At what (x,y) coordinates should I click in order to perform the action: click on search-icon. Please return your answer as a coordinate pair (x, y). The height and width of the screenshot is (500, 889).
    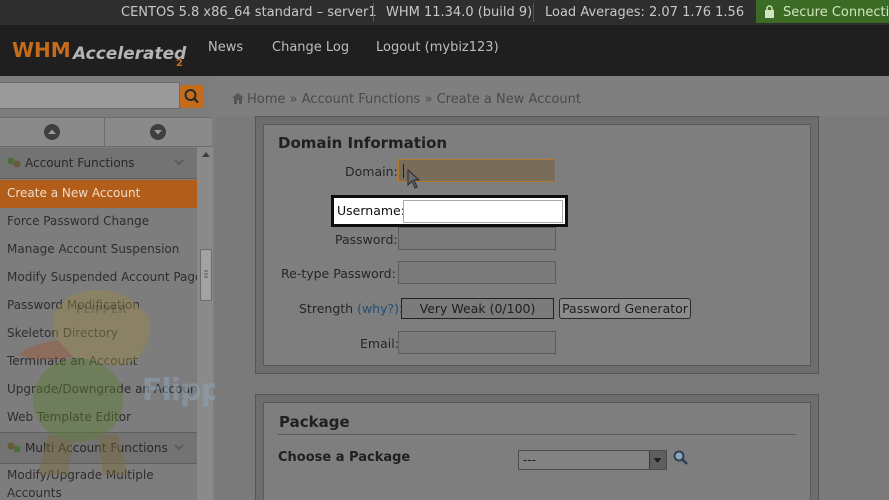
    Looking at the image, I should click on (191, 96).